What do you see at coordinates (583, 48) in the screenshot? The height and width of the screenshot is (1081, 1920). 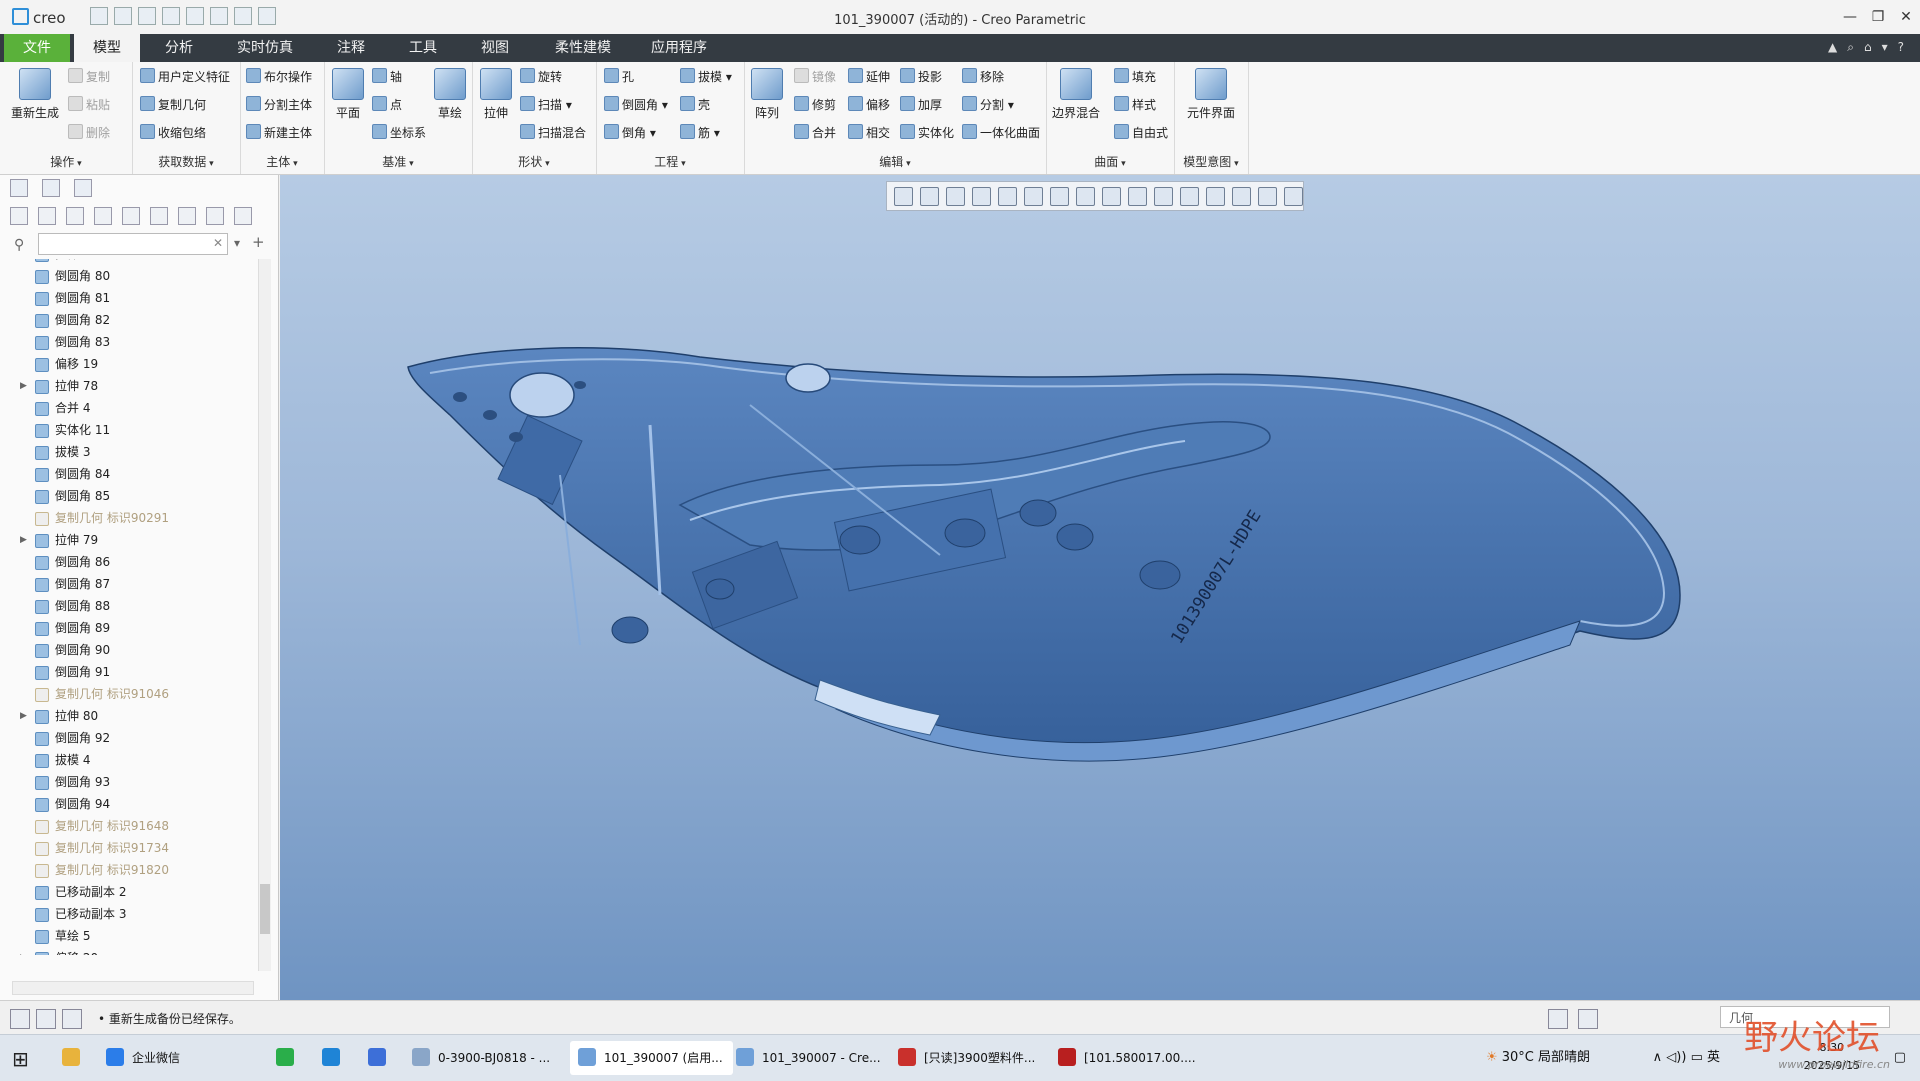 I see `tab-flexible-modeling: 柔性建模` at bounding box center [583, 48].